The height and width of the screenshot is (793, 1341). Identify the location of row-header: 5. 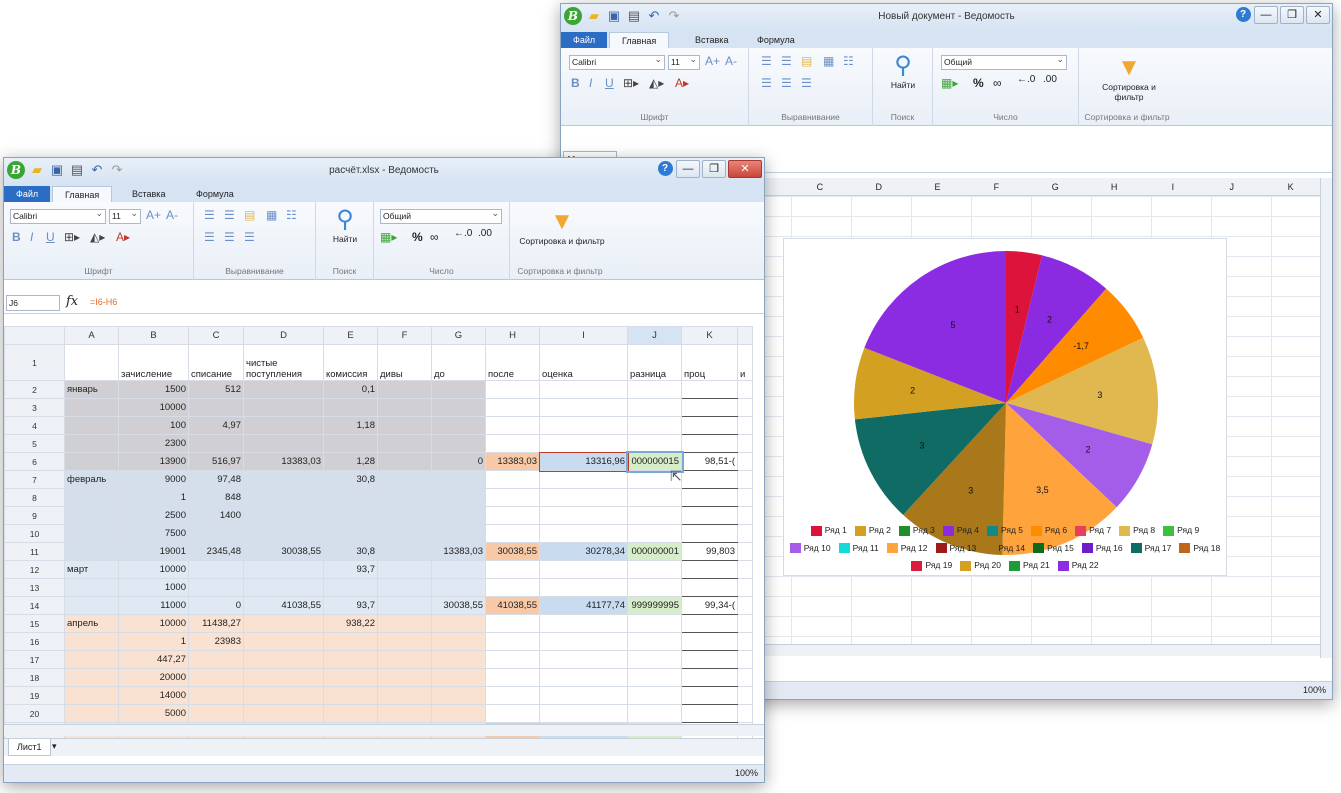
(34, 443).